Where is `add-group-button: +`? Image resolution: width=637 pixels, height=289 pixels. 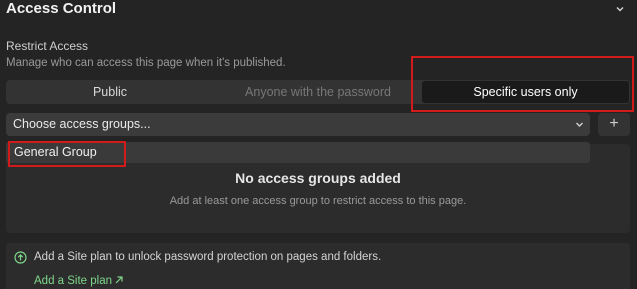 add-group-button: + is located at coordinates (614, 124).